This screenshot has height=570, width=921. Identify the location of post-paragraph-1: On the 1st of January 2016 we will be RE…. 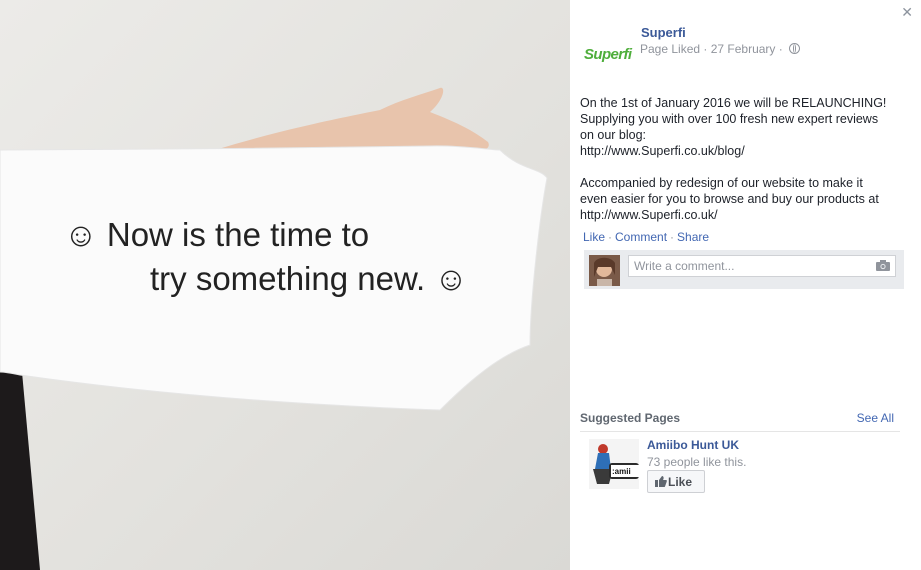
(745, 127).